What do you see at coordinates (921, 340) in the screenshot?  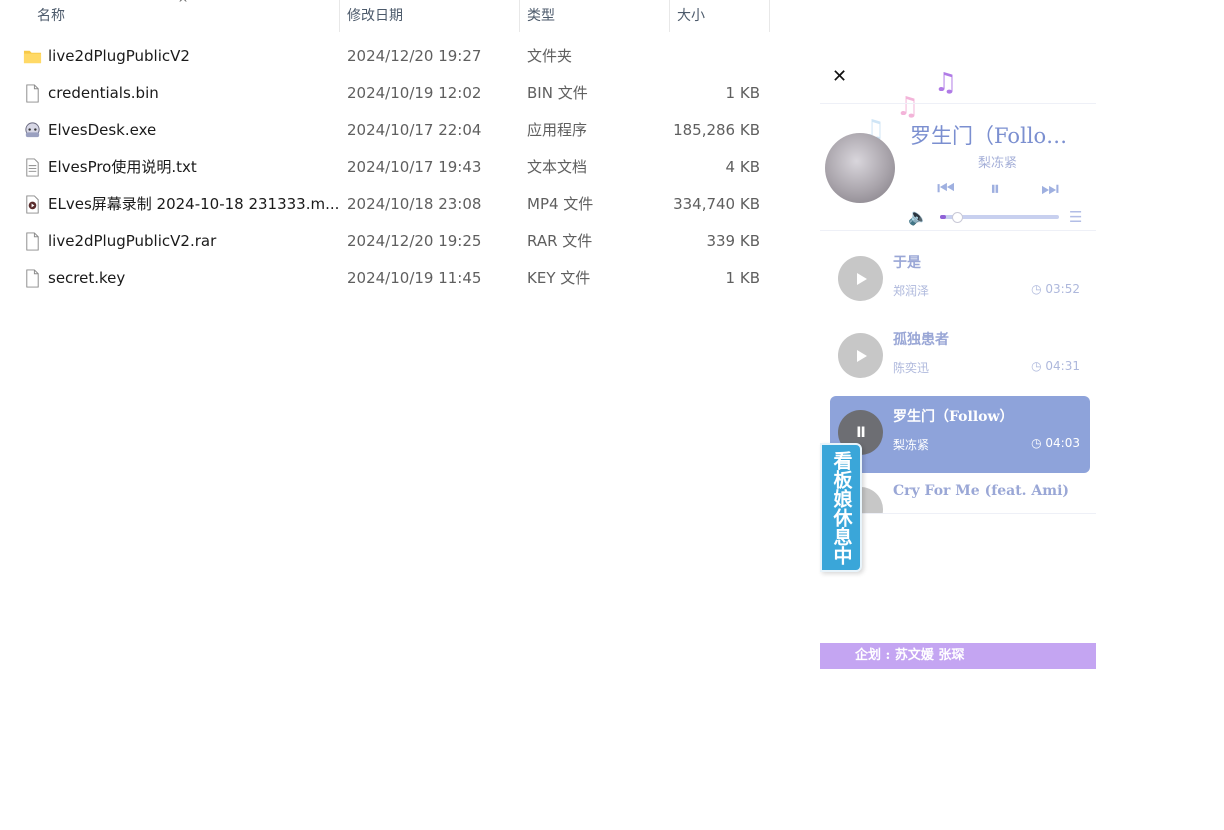 I see `track-title: 孤独患者` at bounding box center [921, 340].